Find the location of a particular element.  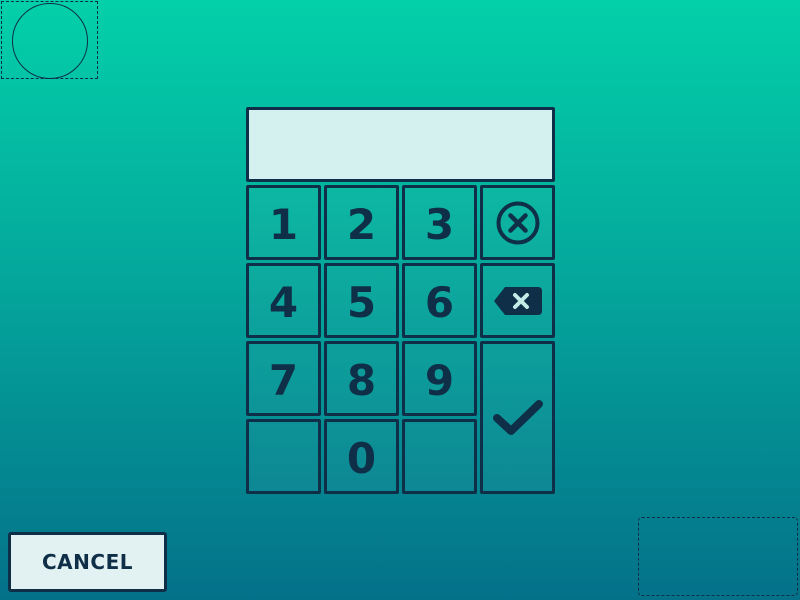

key-4-label: 4 is located at coordinates (283, 302).